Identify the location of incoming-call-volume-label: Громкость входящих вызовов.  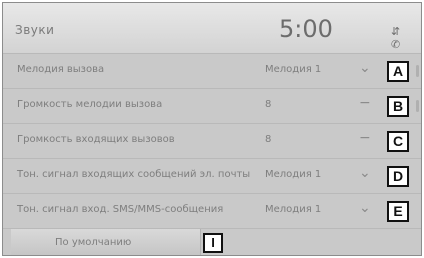
(96, 139).